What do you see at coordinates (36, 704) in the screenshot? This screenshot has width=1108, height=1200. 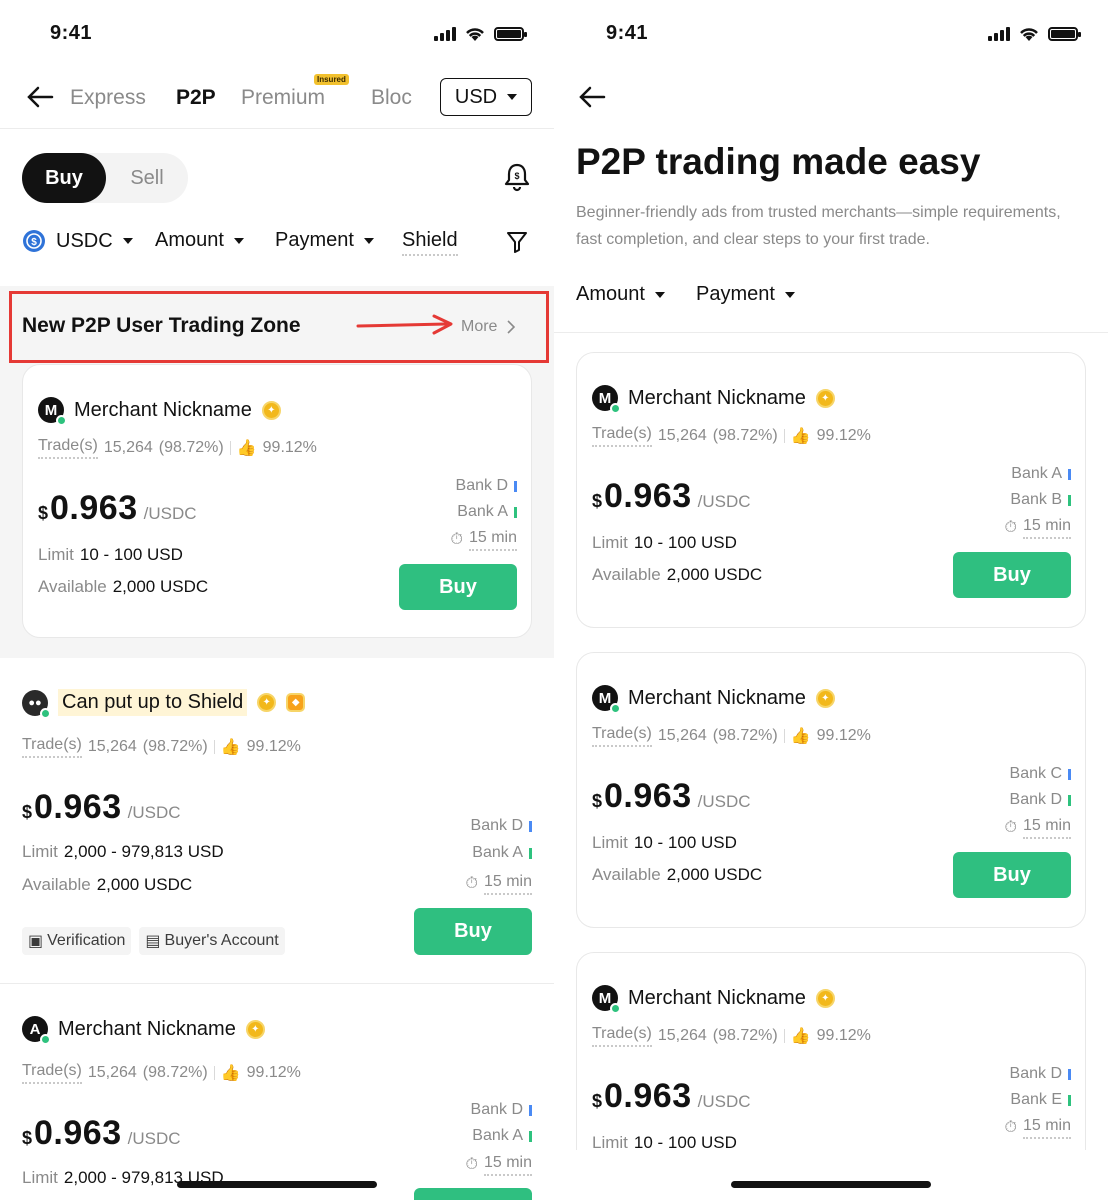 I see `avatar: ●●` at bounding box center [36, 704].